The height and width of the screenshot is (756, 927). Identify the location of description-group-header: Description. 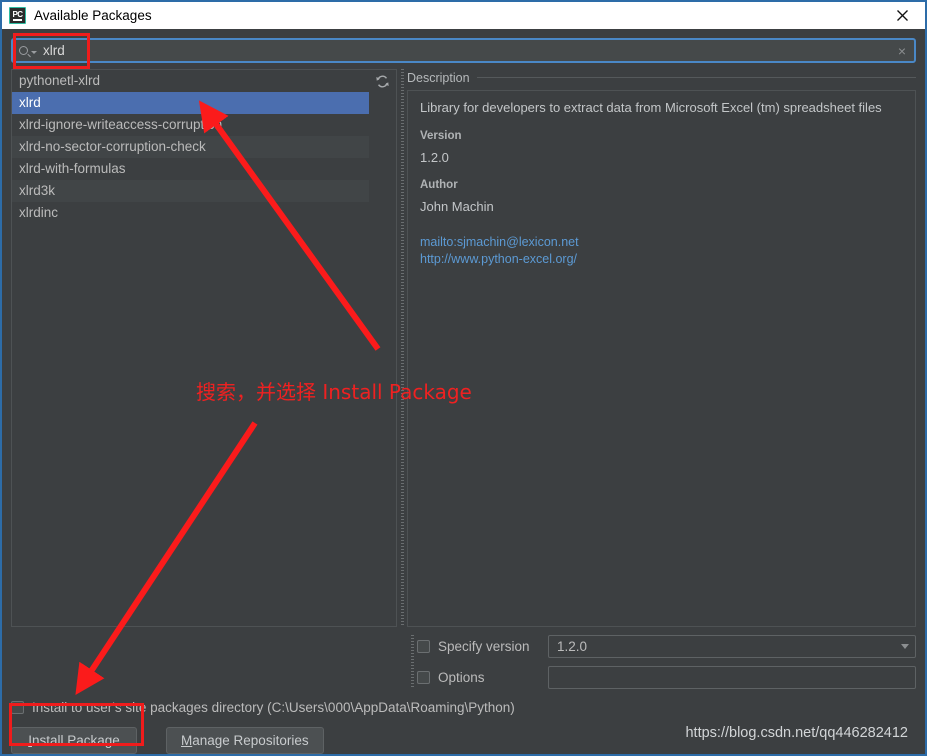
(661, 77).